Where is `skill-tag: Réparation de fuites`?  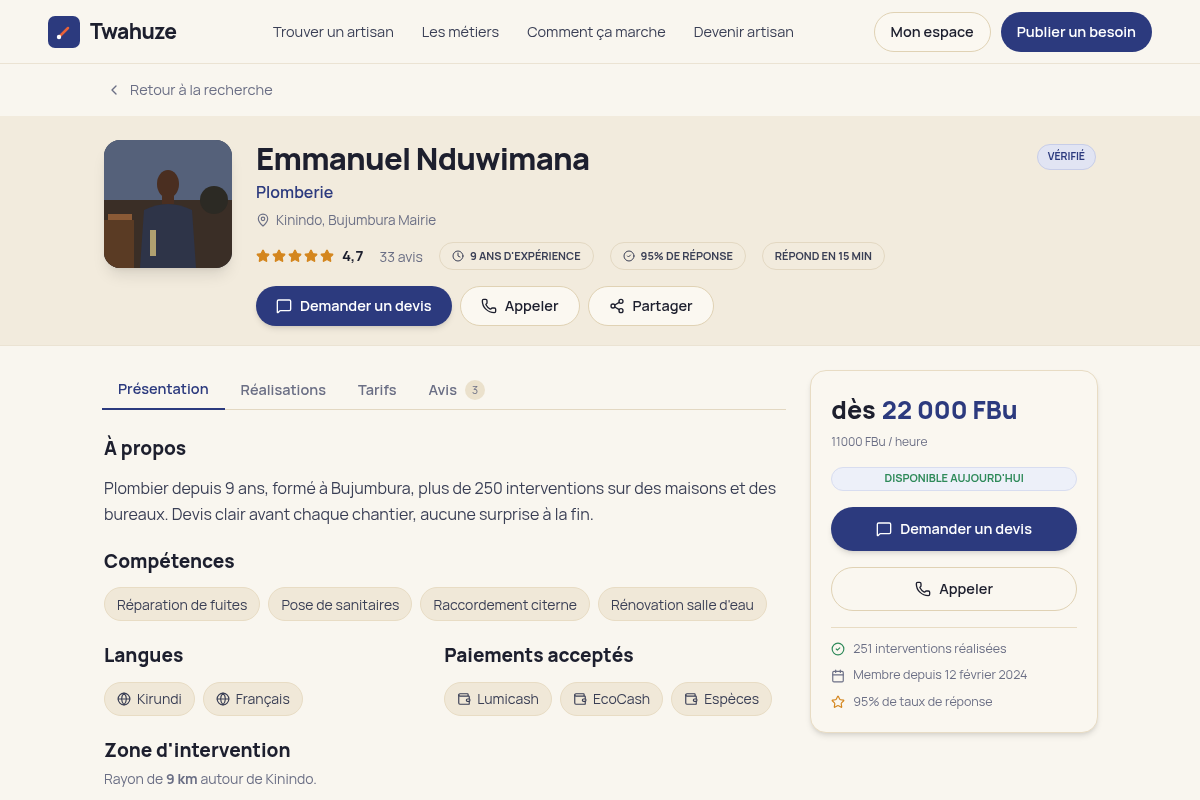 skill-tag: Réparation de fuites is located at coordinates (182, 604).